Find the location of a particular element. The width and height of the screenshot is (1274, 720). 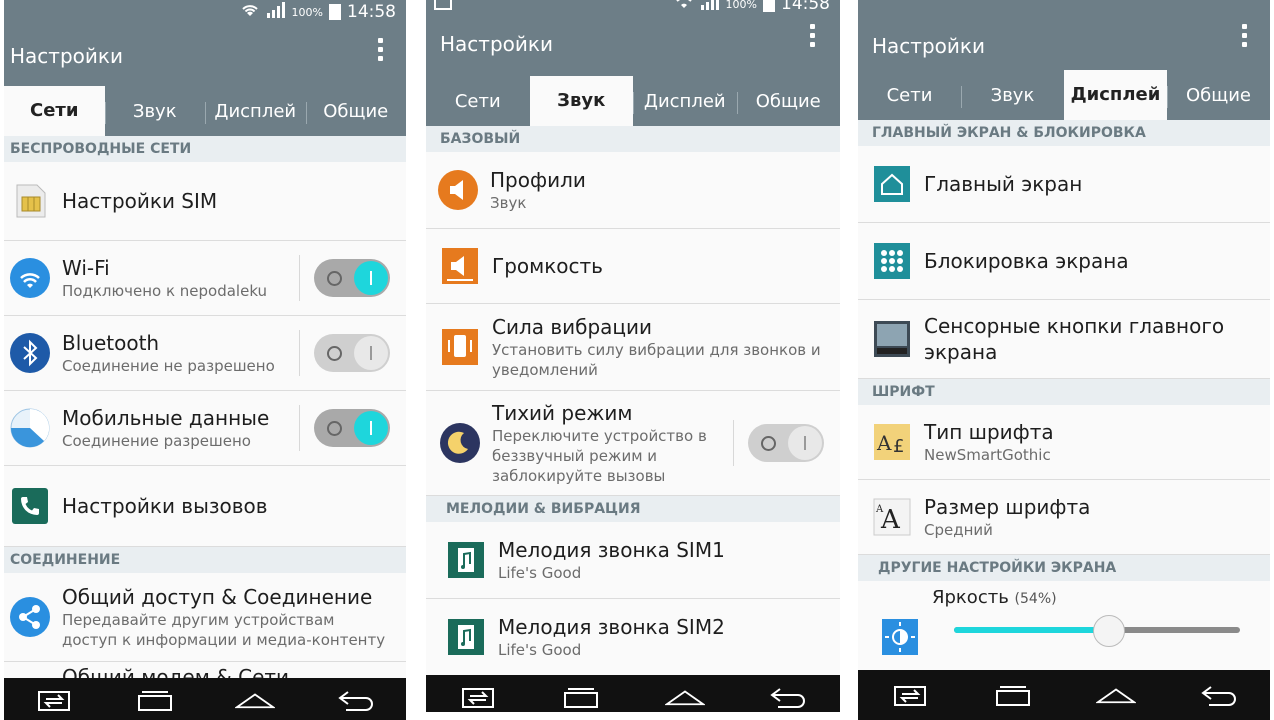

bluetooth-label: Bluetooth is located at coordinates (111, 343).